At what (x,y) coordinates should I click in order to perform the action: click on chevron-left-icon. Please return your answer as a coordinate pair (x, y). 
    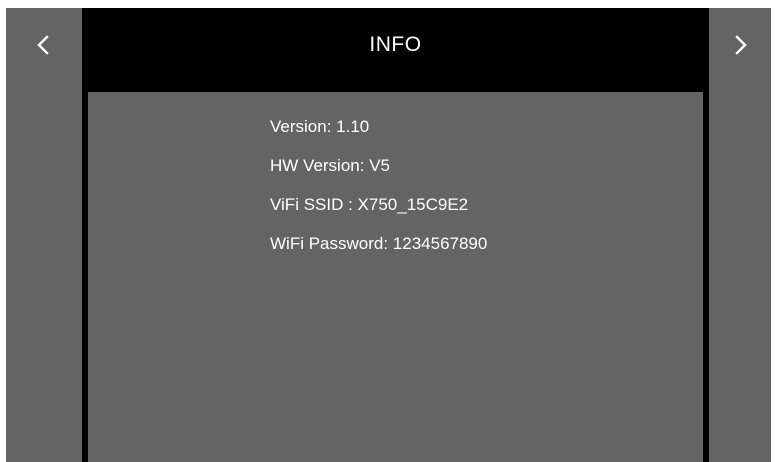
    Looking at the image, I should click on (43, 45).